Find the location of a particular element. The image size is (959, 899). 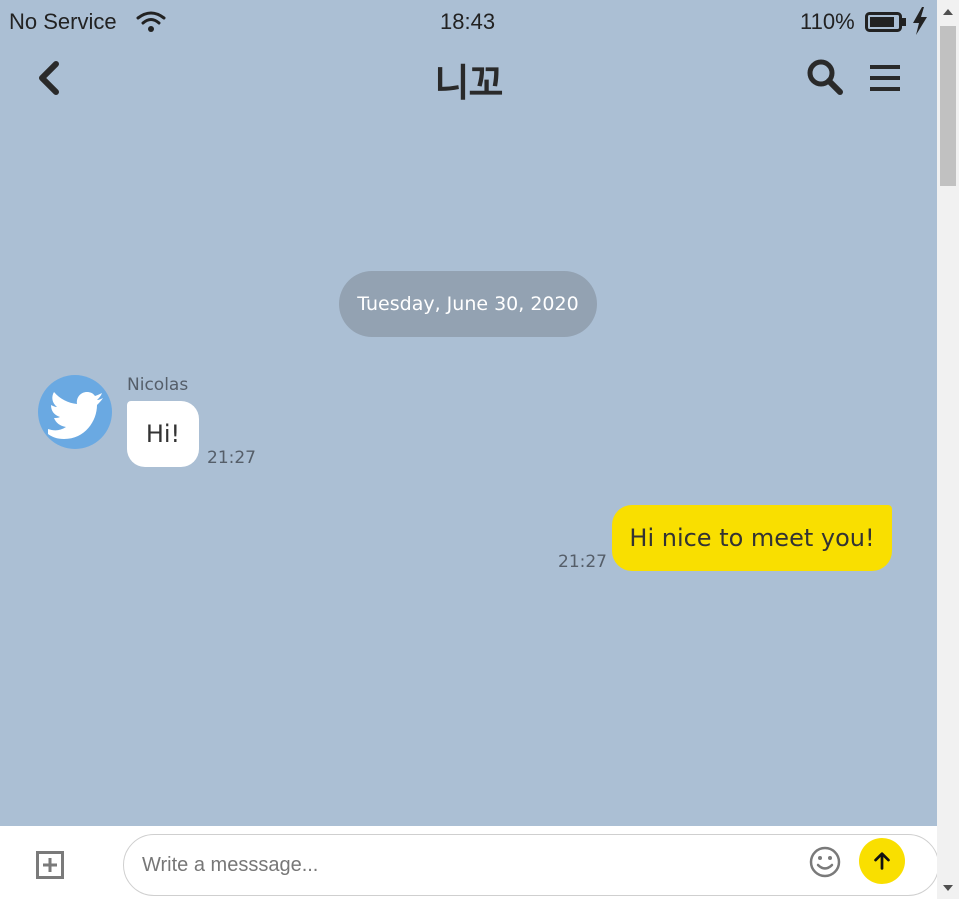

scroll-up-arrow-icon is located at coordinates (948, 12).